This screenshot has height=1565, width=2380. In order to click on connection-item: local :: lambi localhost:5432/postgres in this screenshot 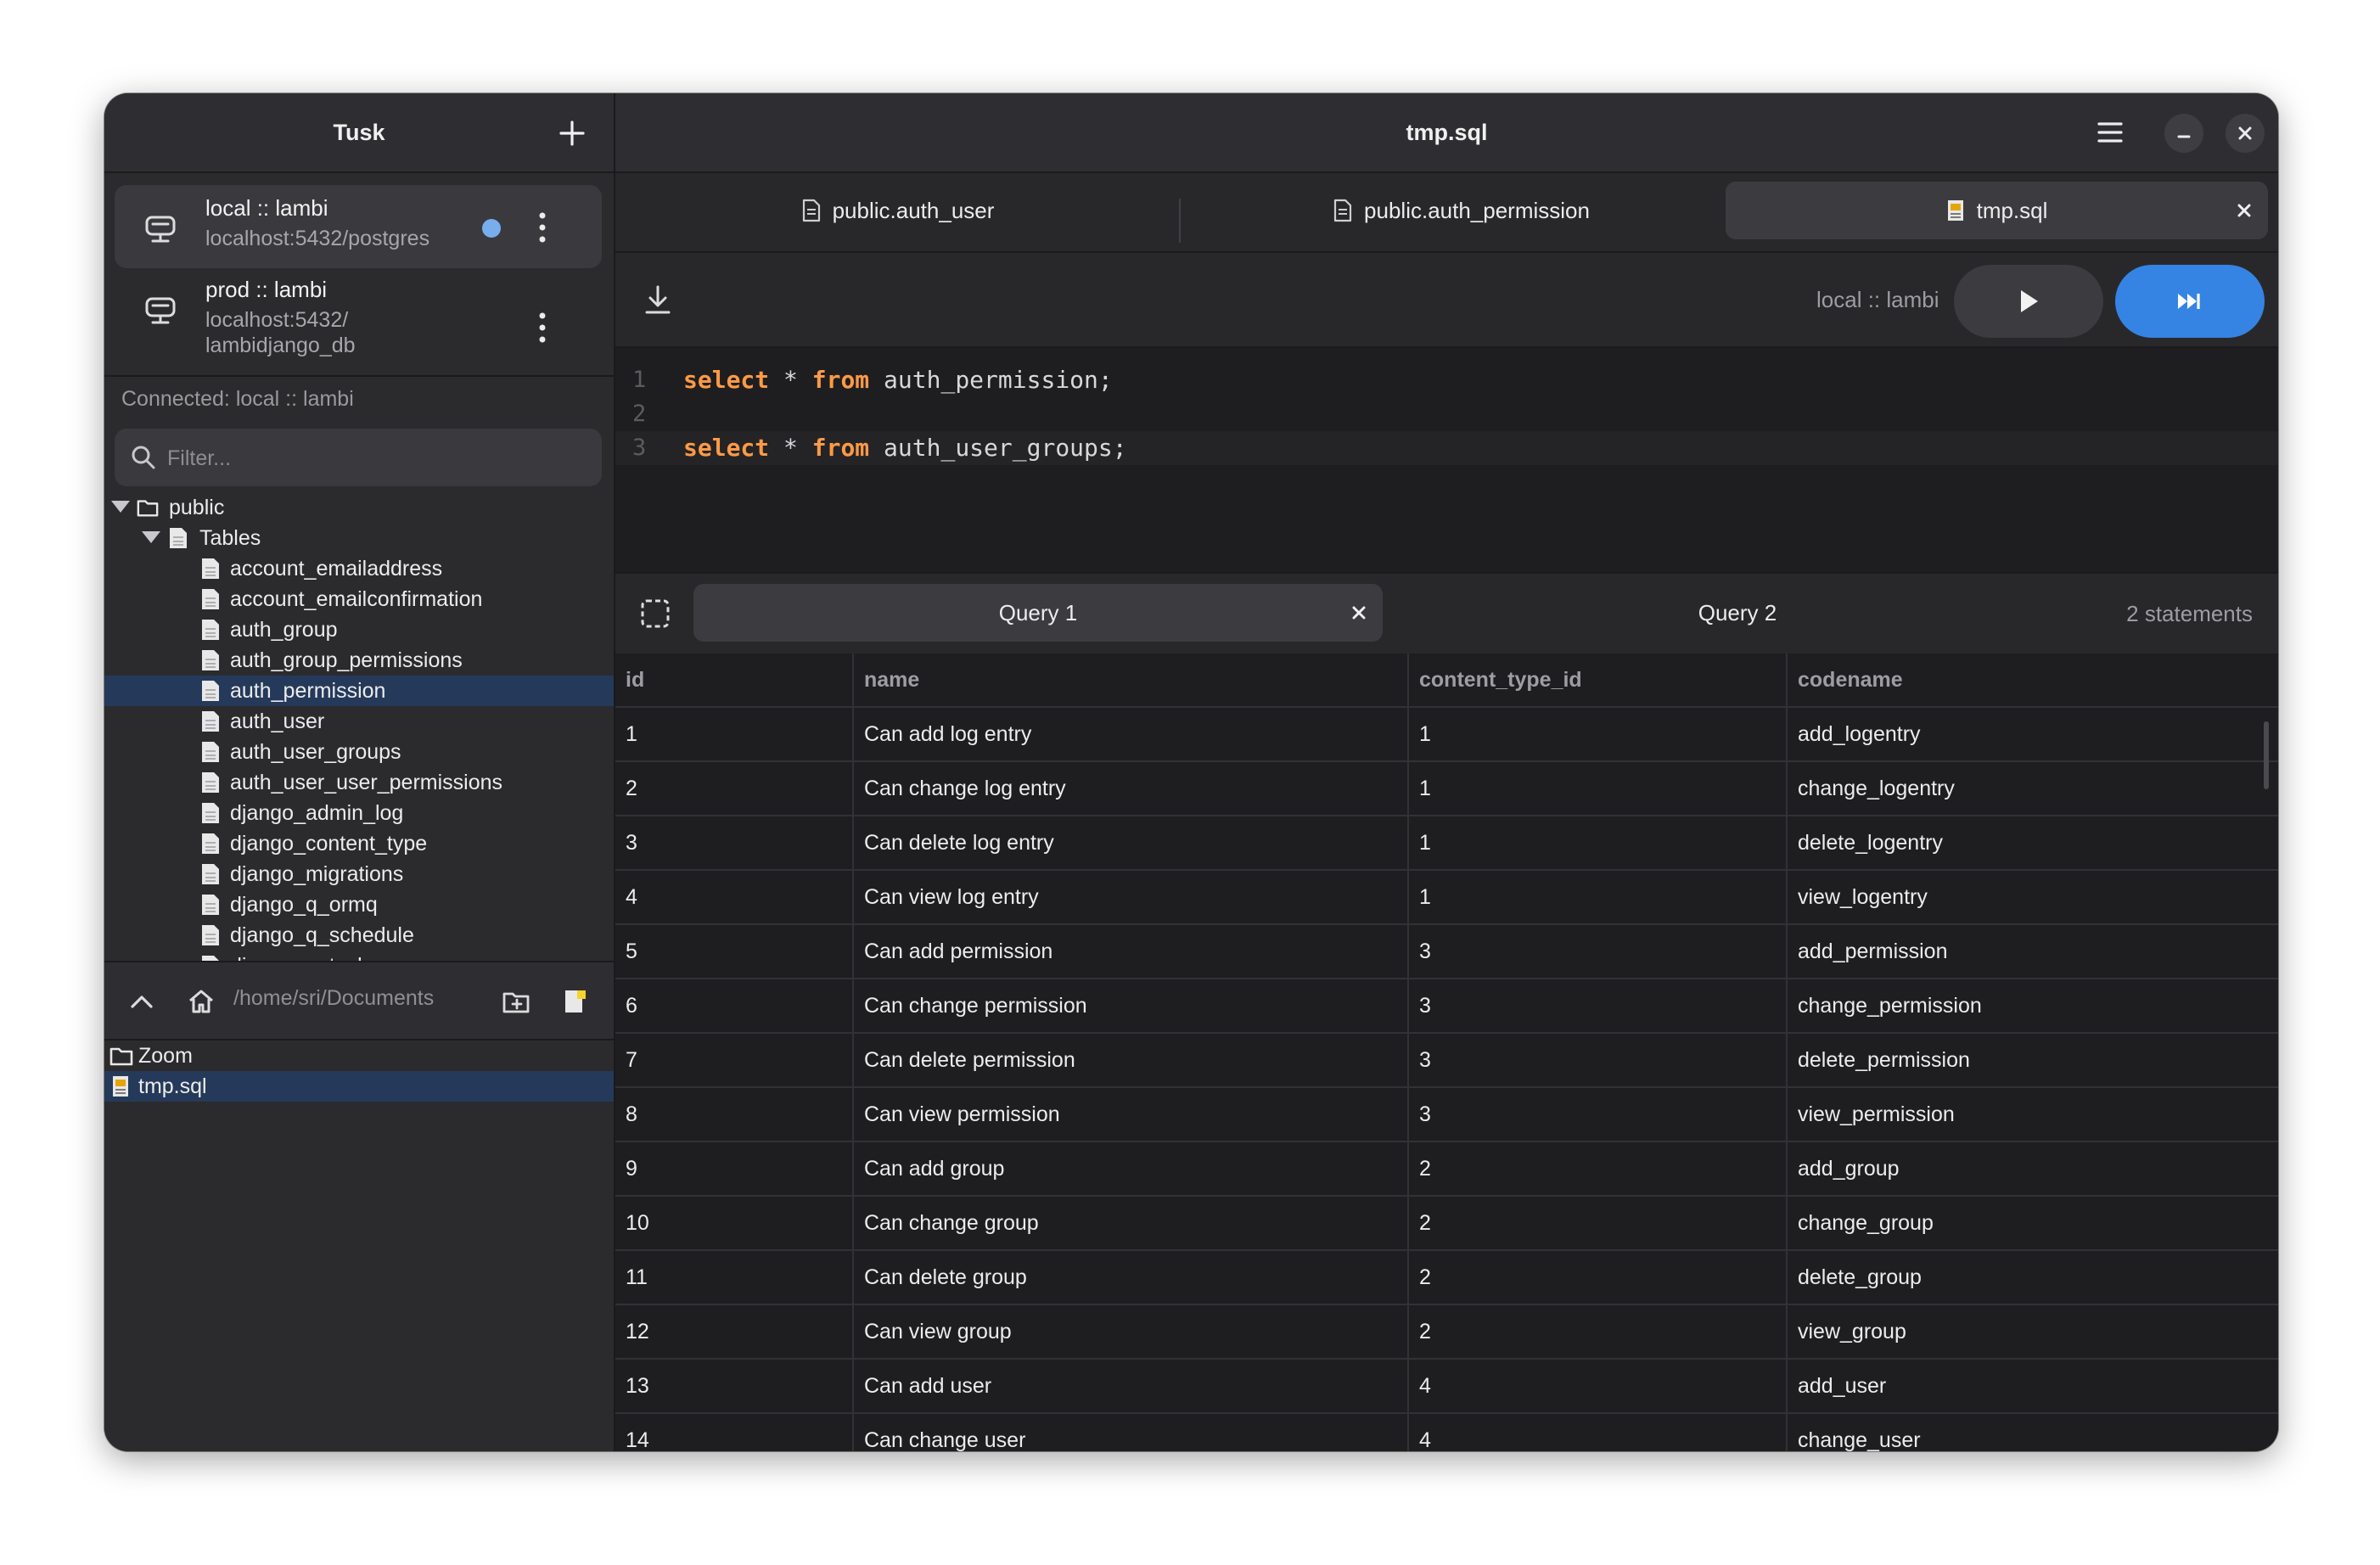, I will do `click(358, 227)`.